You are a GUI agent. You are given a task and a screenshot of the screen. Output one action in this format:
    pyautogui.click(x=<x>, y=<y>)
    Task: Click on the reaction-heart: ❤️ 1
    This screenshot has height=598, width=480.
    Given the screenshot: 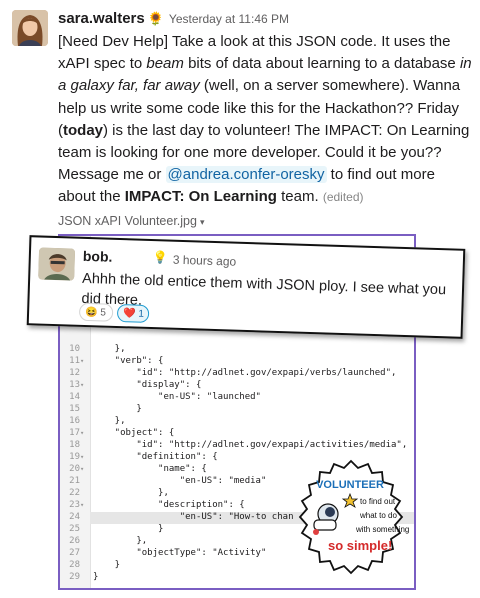 What is the action you would take?
    pyautogui.click(x=133, y=313)
    